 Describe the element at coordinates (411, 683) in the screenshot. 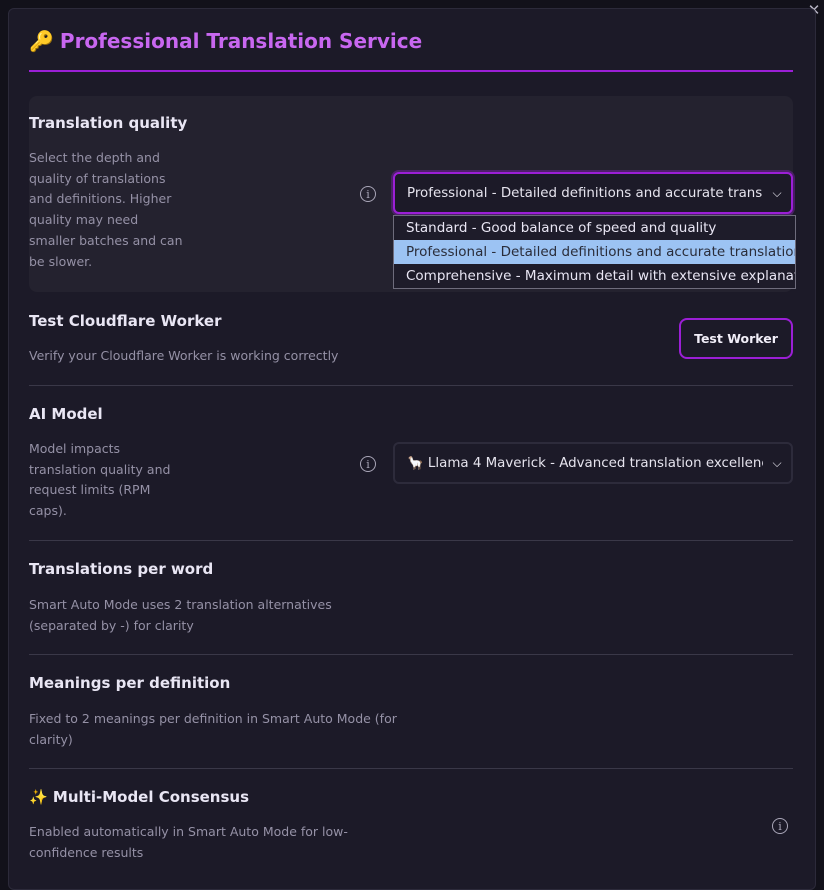

I see `meanings-section: Meanings per definition` at that location.